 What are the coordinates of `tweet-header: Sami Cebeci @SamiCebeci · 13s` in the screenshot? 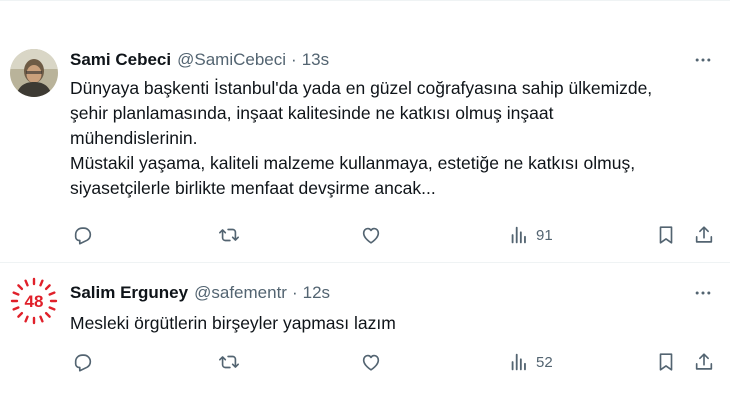 It's located at (199, 60).